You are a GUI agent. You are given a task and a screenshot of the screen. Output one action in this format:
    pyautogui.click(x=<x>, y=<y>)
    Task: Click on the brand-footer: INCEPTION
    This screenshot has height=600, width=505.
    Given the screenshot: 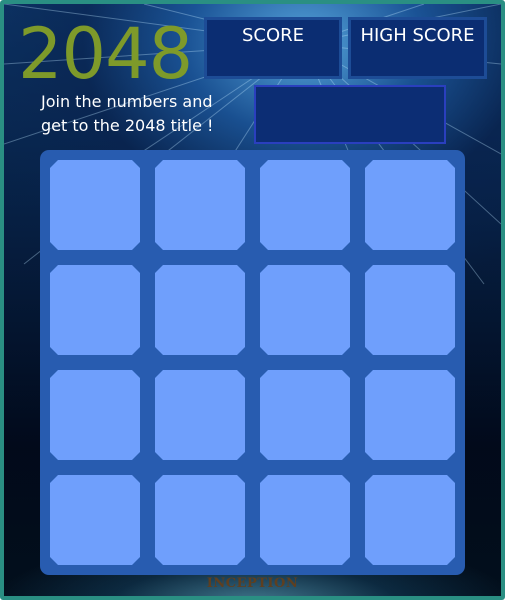 What is the action you would take?
    pyautogui.click(x=252, y=583)
    